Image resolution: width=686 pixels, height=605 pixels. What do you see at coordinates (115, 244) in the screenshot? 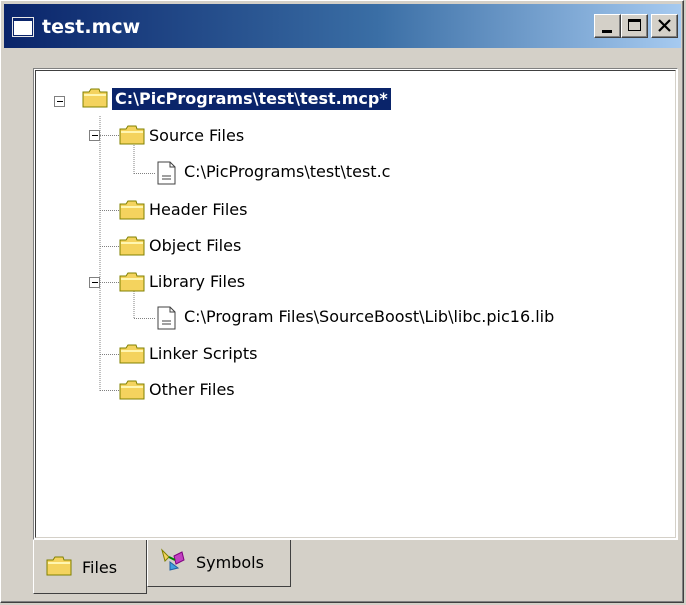
I see `tree-lines` at bounding box center [115, 244].